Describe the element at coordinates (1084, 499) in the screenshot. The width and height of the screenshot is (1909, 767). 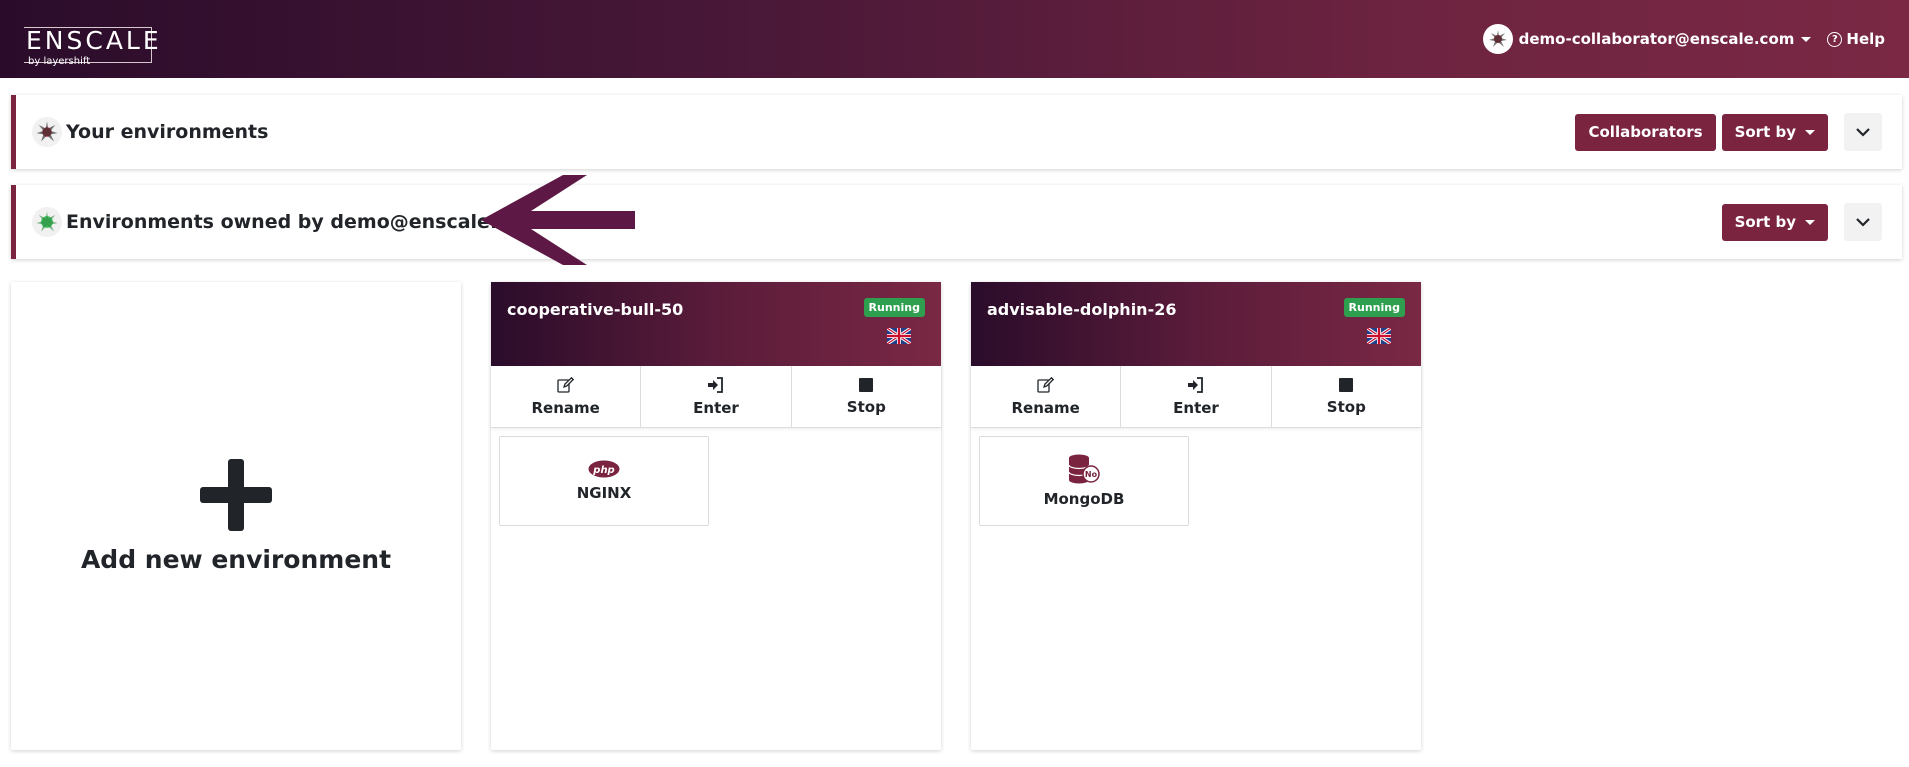
I see `node-label: MongoDB` at that location.